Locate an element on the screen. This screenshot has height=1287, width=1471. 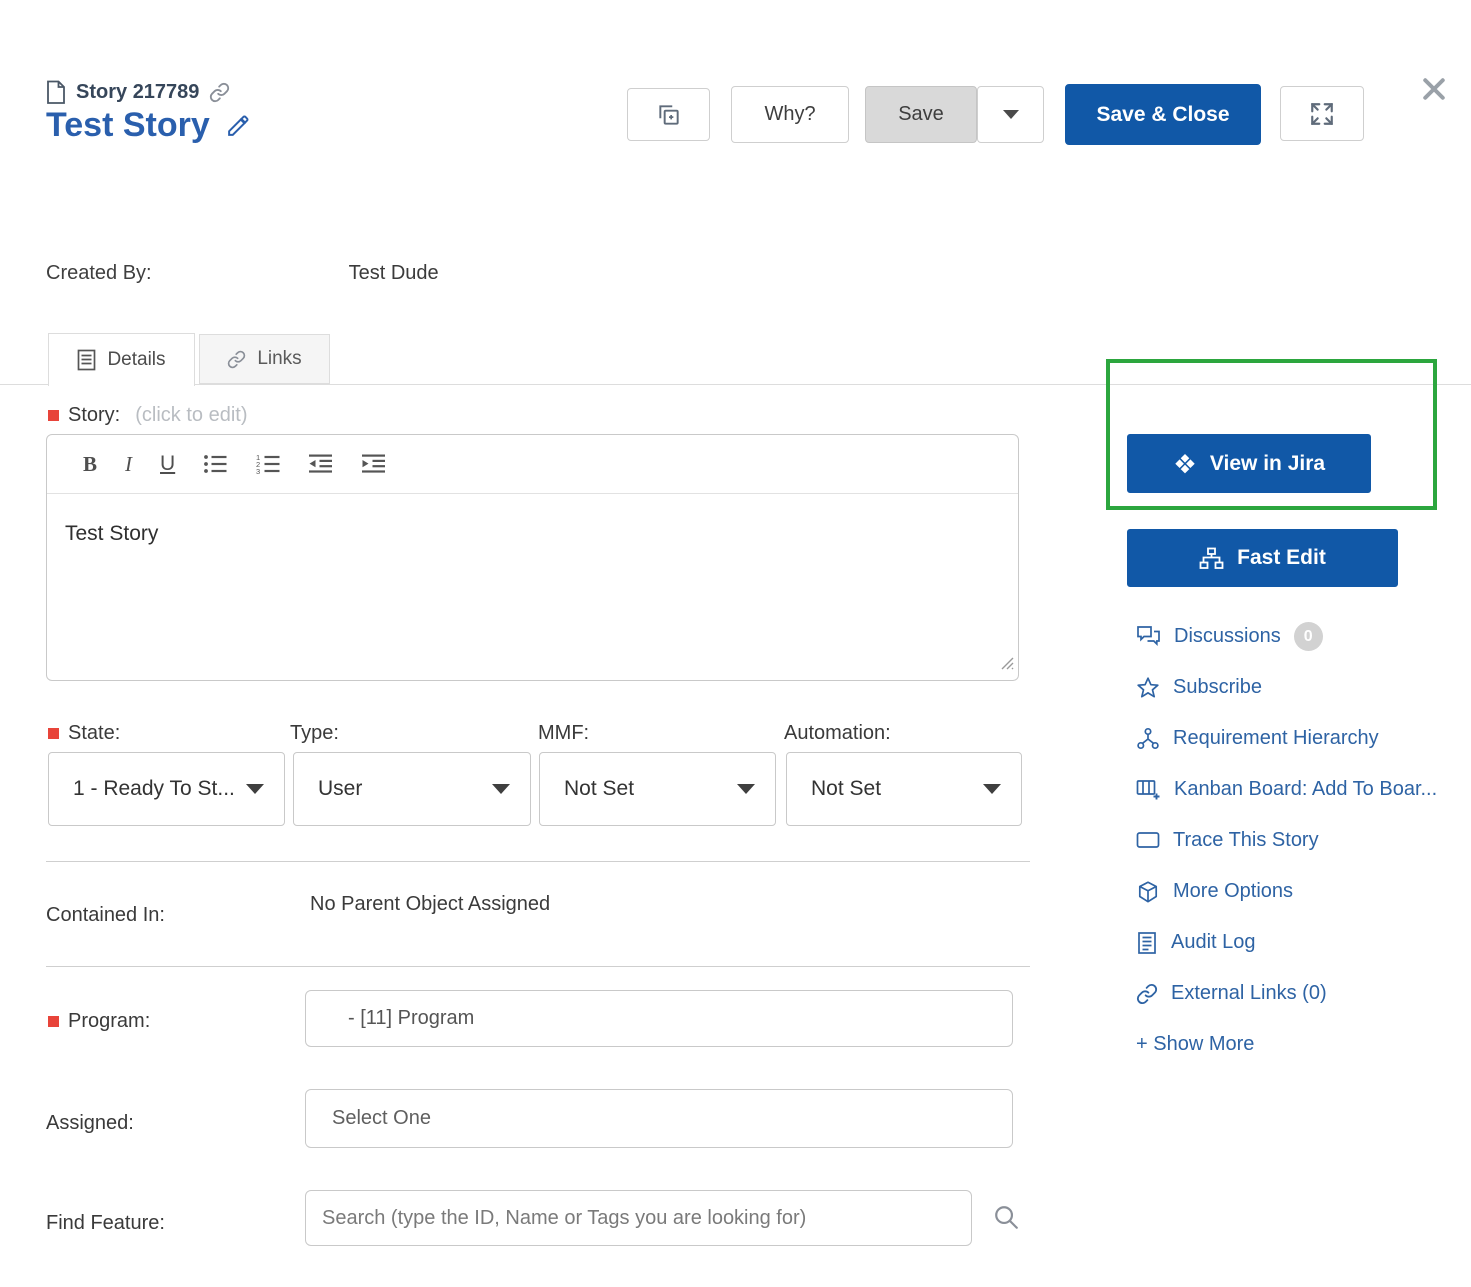
edit-title-icon is located at coordinates (238, 125).